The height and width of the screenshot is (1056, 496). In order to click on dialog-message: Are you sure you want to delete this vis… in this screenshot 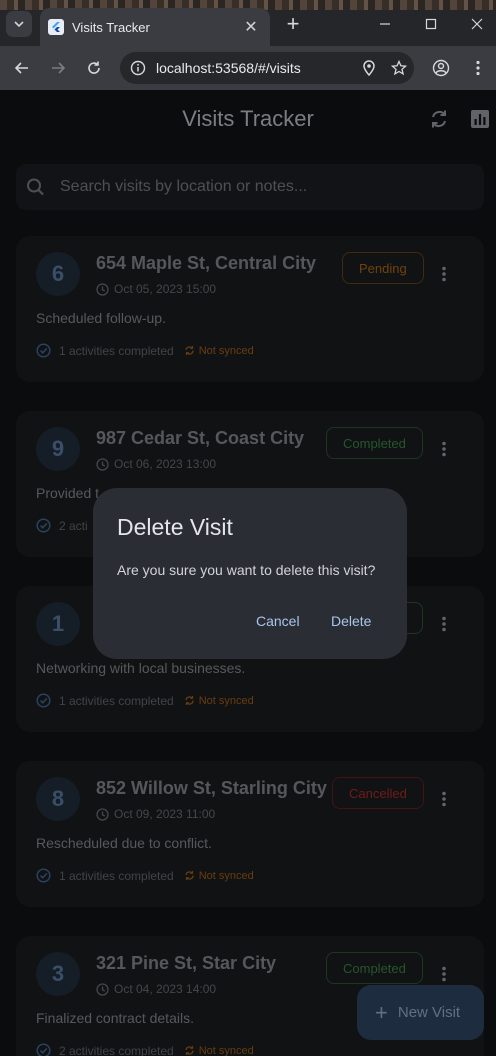, I will do `click(246, 570)`.